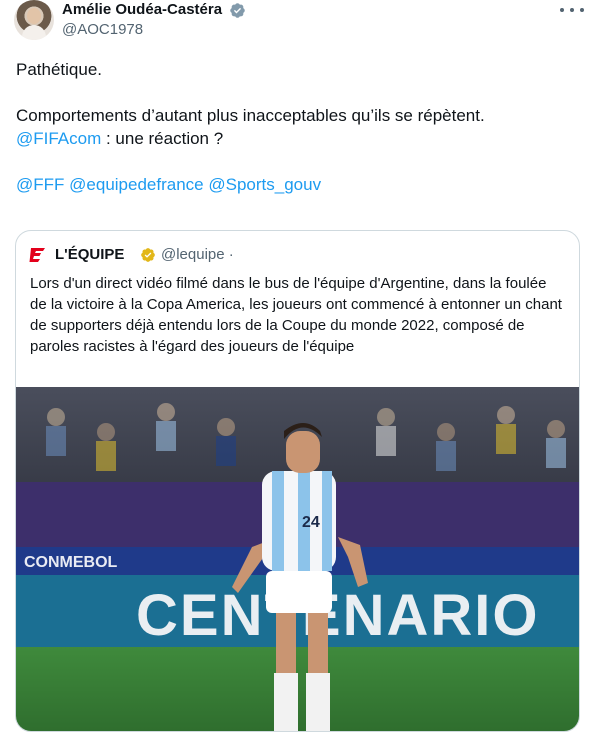 The width and height of the screenshot is (598, 732). What do you see at coordinates (58, 138) in the screenshot?
I see `mention-fifa-link: @FIFAcom` at bounding box center [58, 138].